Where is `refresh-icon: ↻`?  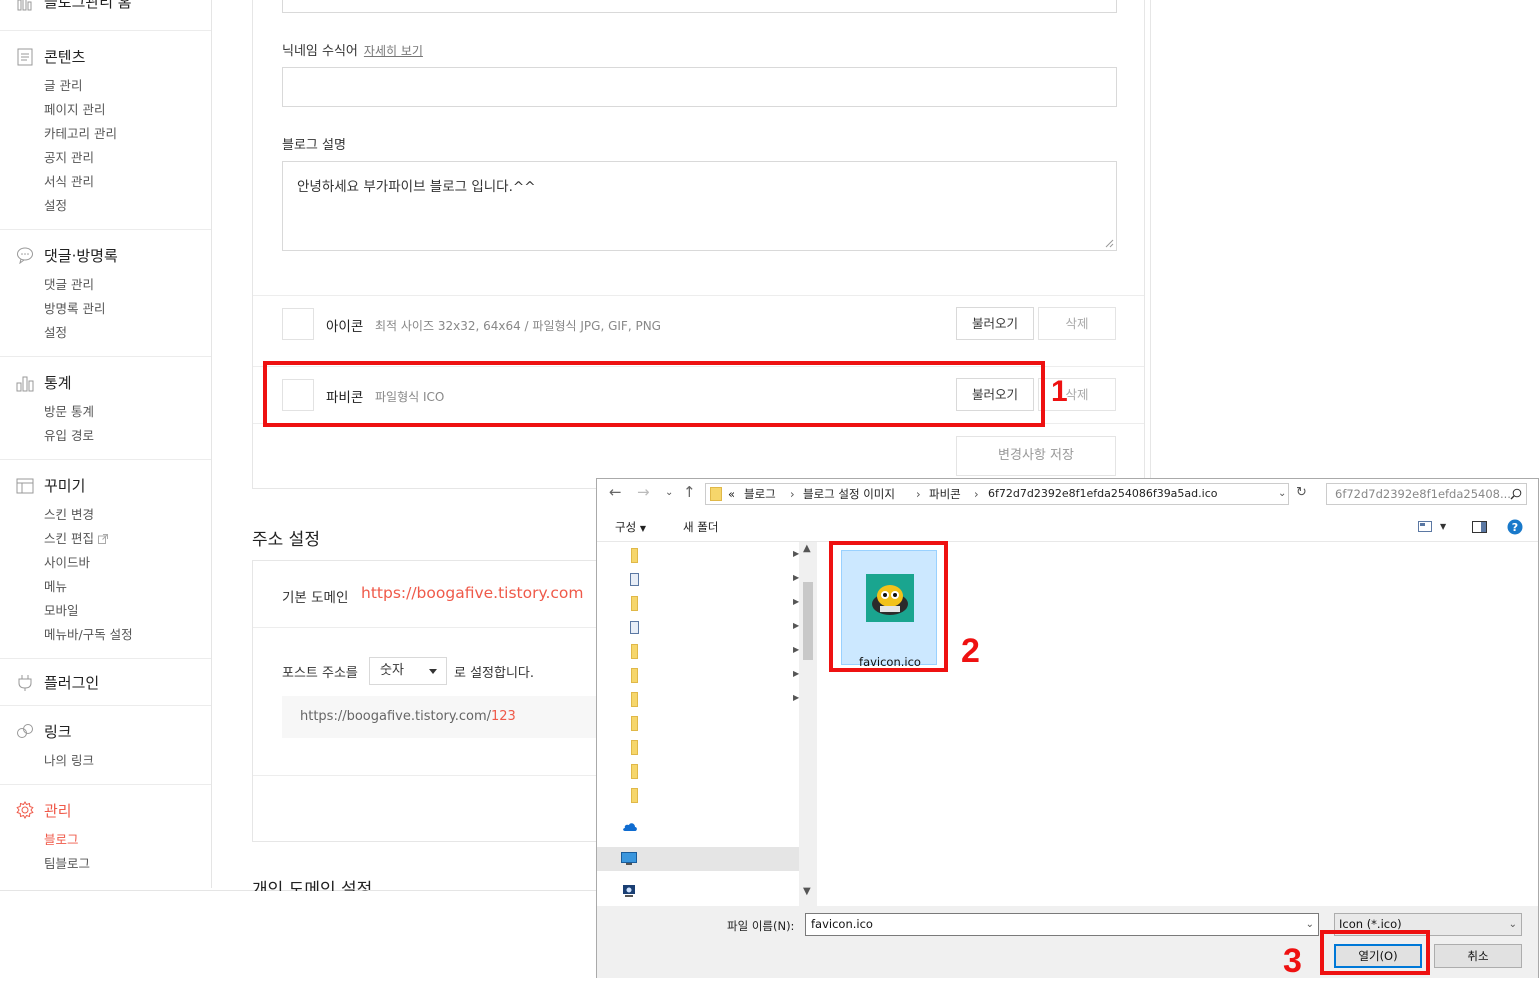 refresh-icon: ↻ is located at coordinates (1301, 492).